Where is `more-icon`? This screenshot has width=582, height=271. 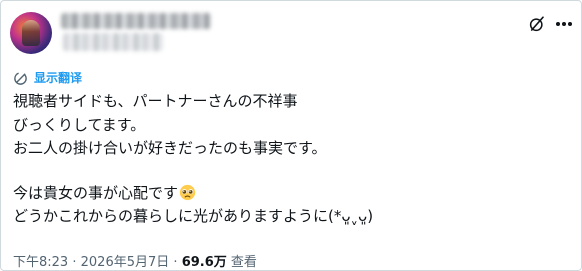
more-icon is located at coordinates (564, 24).